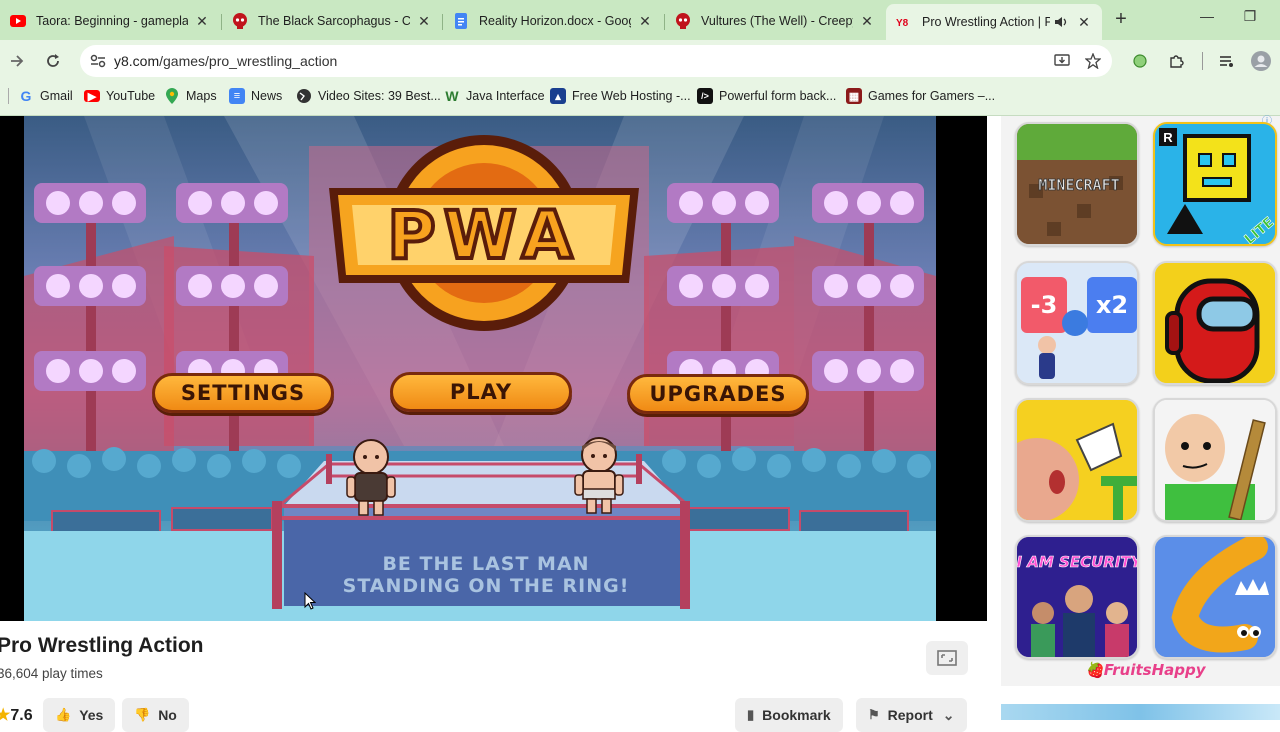 The width and height of the screenshot is (1280, 732). What do you see at coordinates (5, 715) in the screenshot?
I see `star-icon: ★` at bounding box center [5, 715].